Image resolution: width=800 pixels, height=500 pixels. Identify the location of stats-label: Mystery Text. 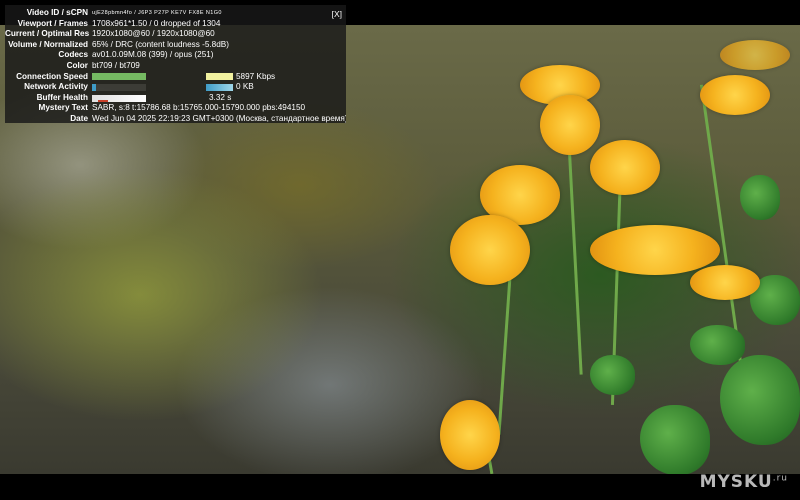
(63, 108).